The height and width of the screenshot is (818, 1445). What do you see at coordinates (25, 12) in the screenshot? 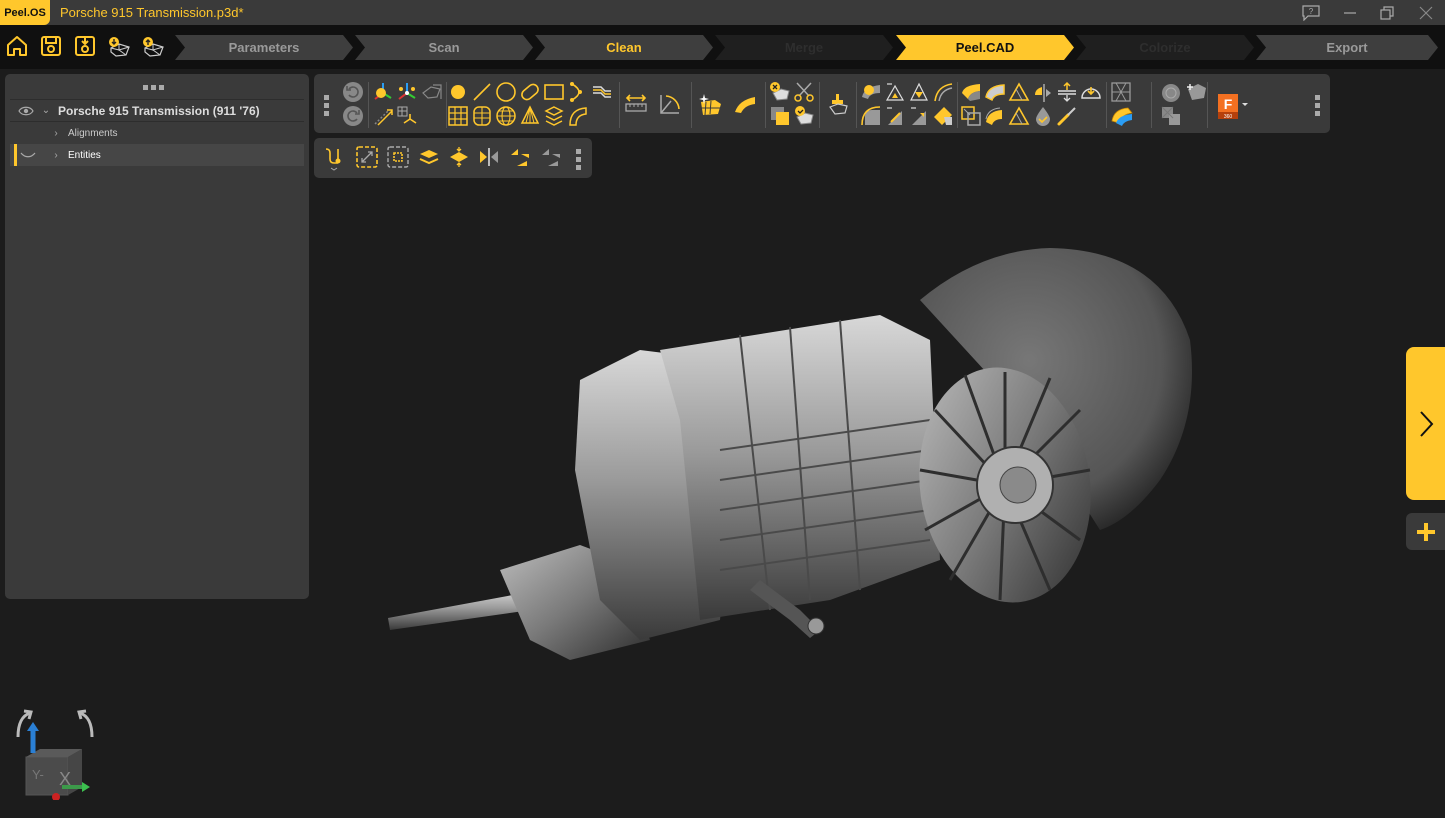
I see `app-brand: Peel.OS` at bounding box center [25, 12].